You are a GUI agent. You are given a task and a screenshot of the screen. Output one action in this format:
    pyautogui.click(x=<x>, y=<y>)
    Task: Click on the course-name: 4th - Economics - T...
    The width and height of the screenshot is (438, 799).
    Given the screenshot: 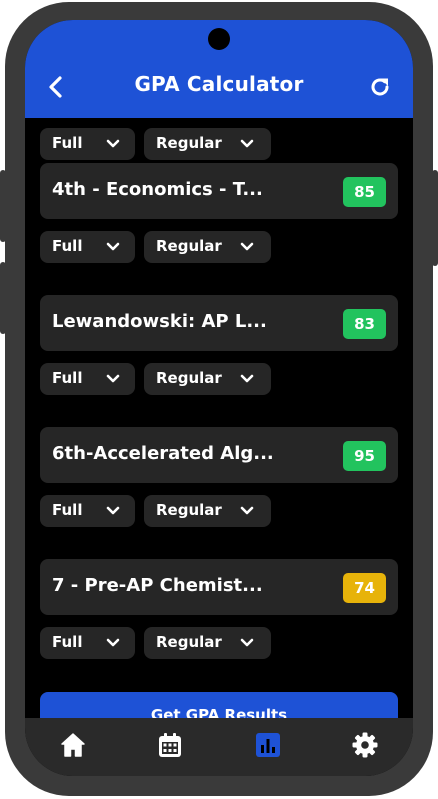 What is the action you would take?
    pyautogui.click(x=157, y=189)
    